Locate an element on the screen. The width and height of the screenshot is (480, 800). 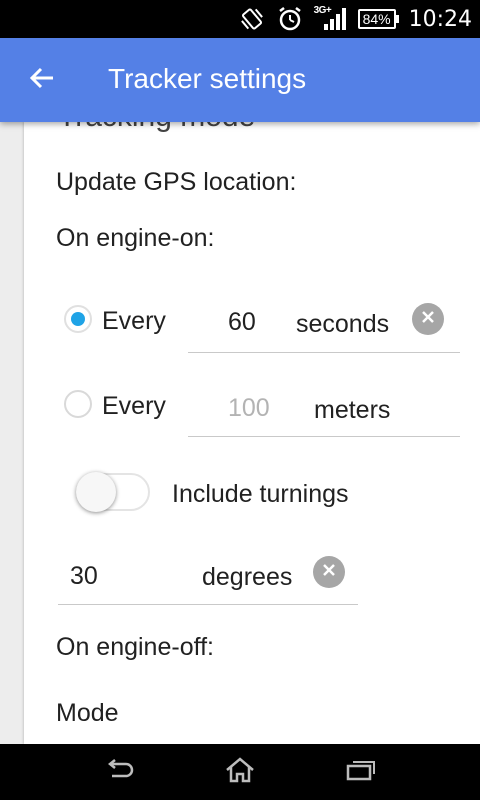
home-nav-icon is located at coordinates (240, 772).